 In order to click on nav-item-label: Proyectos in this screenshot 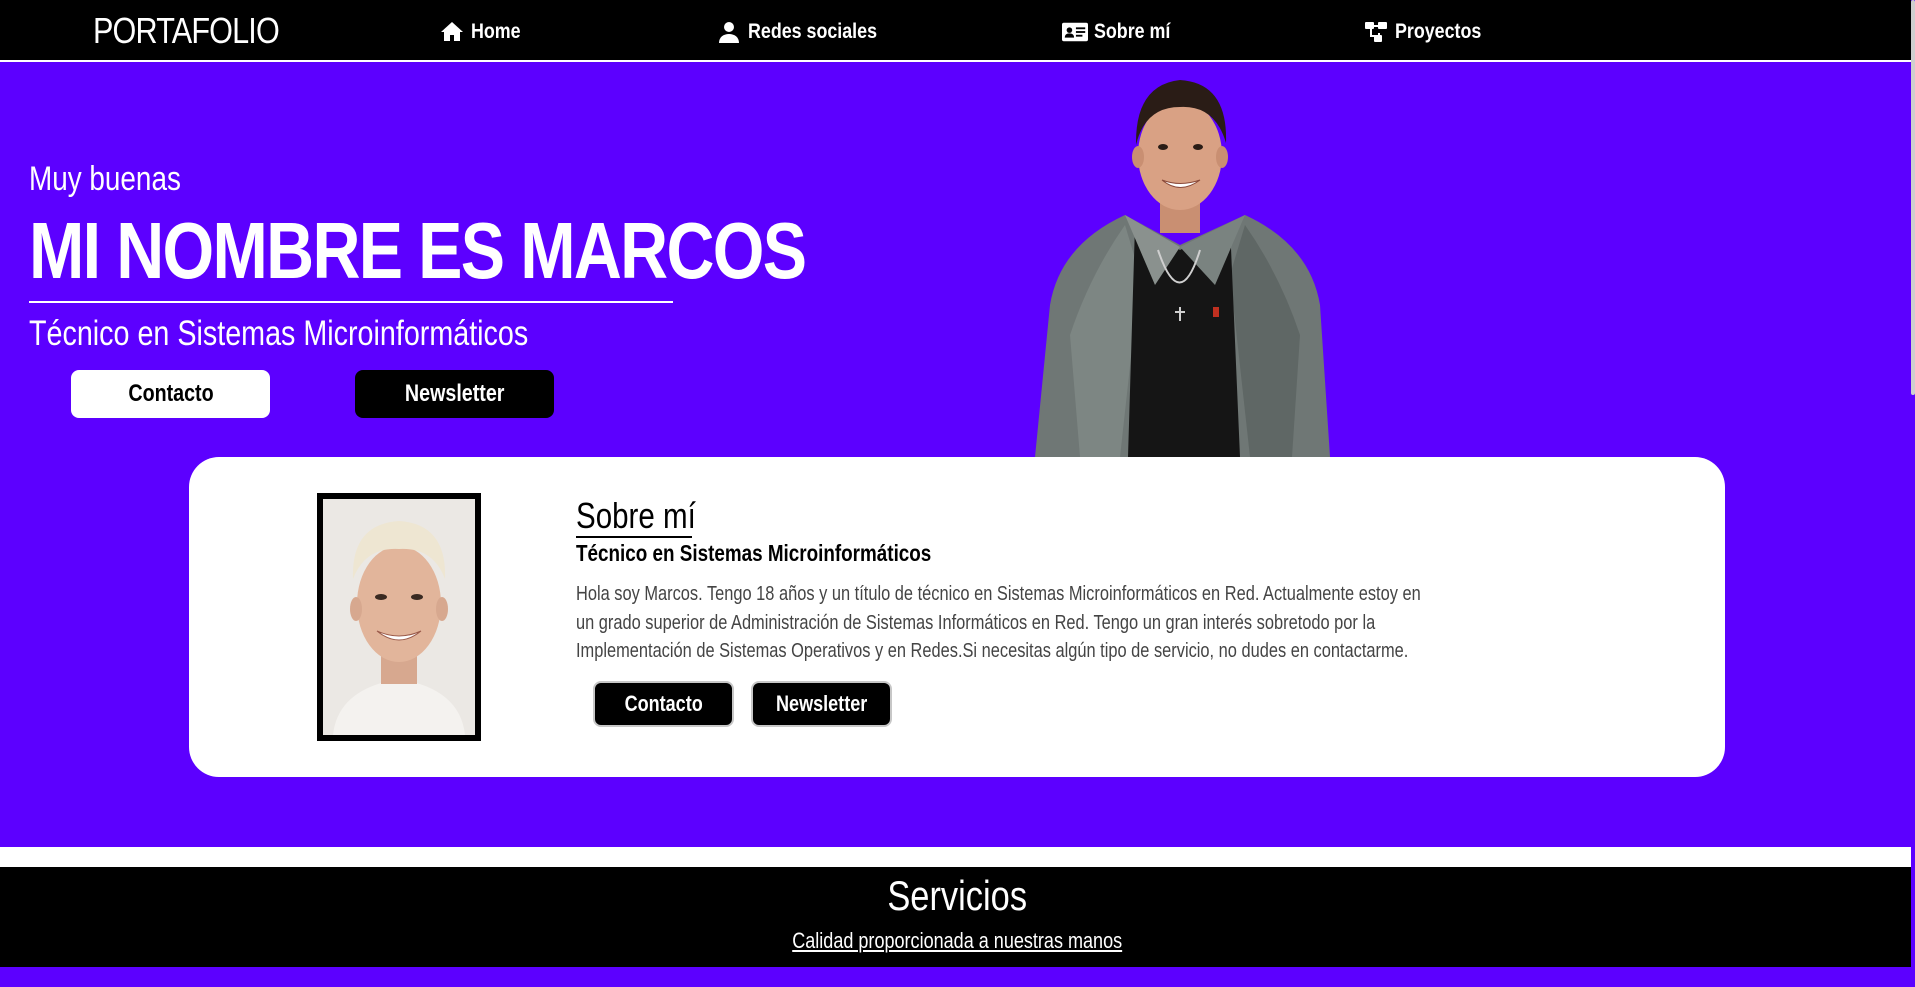, I will do `click(1438, 31)`.